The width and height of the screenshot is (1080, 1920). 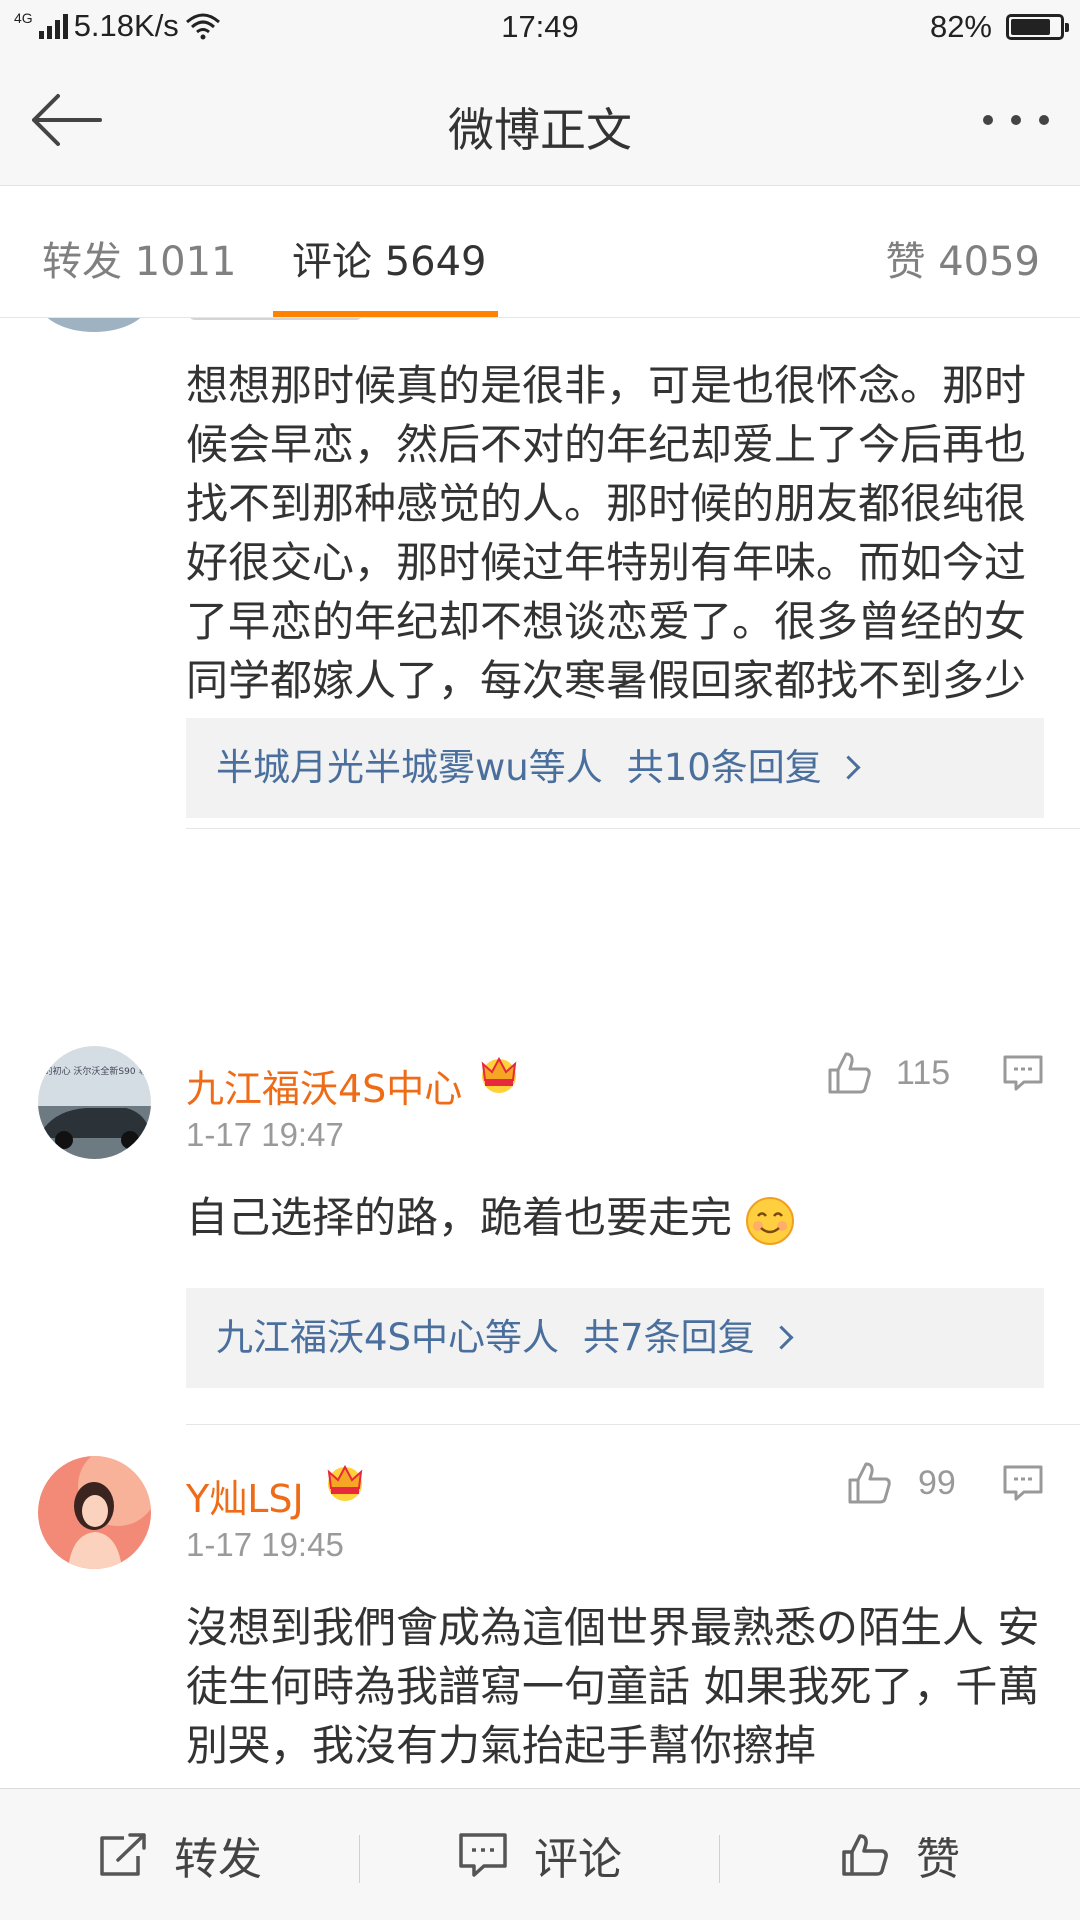 What do you see at coordinates (540, 252) in the screenshot?
I see `tab-bar: 转发 1011 评论 5649 赞 4059` at bounding box center [540, 252].